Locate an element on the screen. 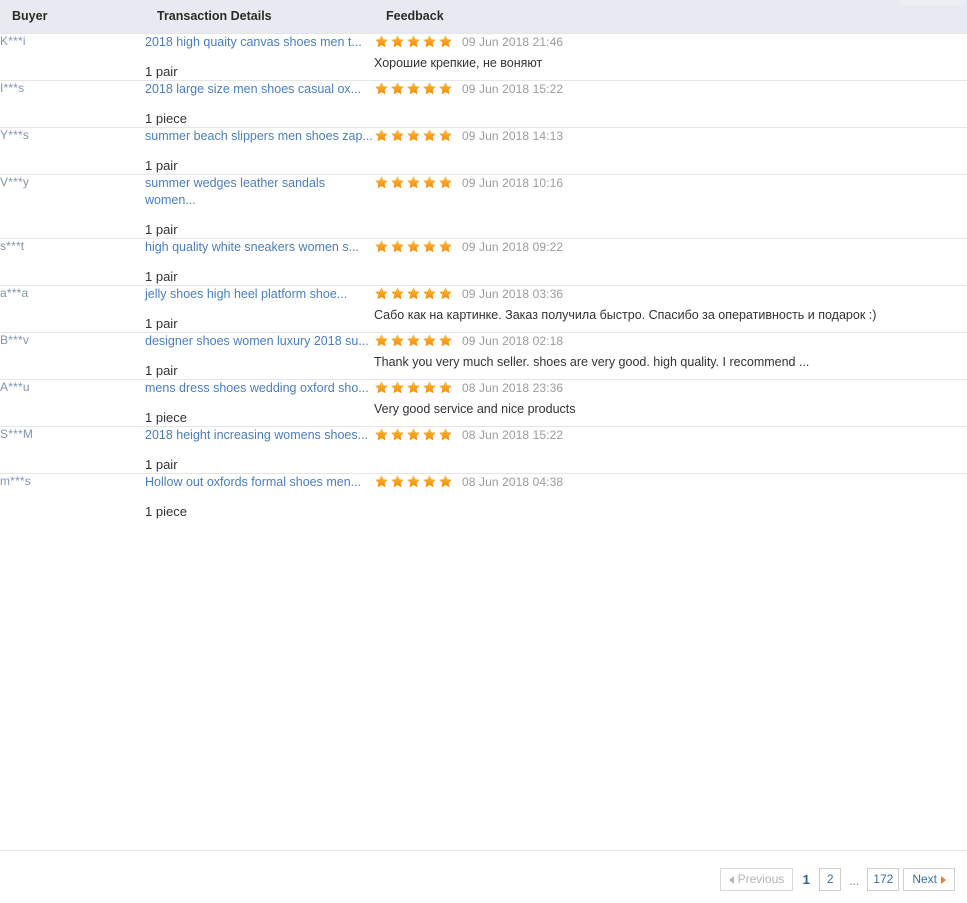  buyer-name: S***M is located at coordinates (17, 433).